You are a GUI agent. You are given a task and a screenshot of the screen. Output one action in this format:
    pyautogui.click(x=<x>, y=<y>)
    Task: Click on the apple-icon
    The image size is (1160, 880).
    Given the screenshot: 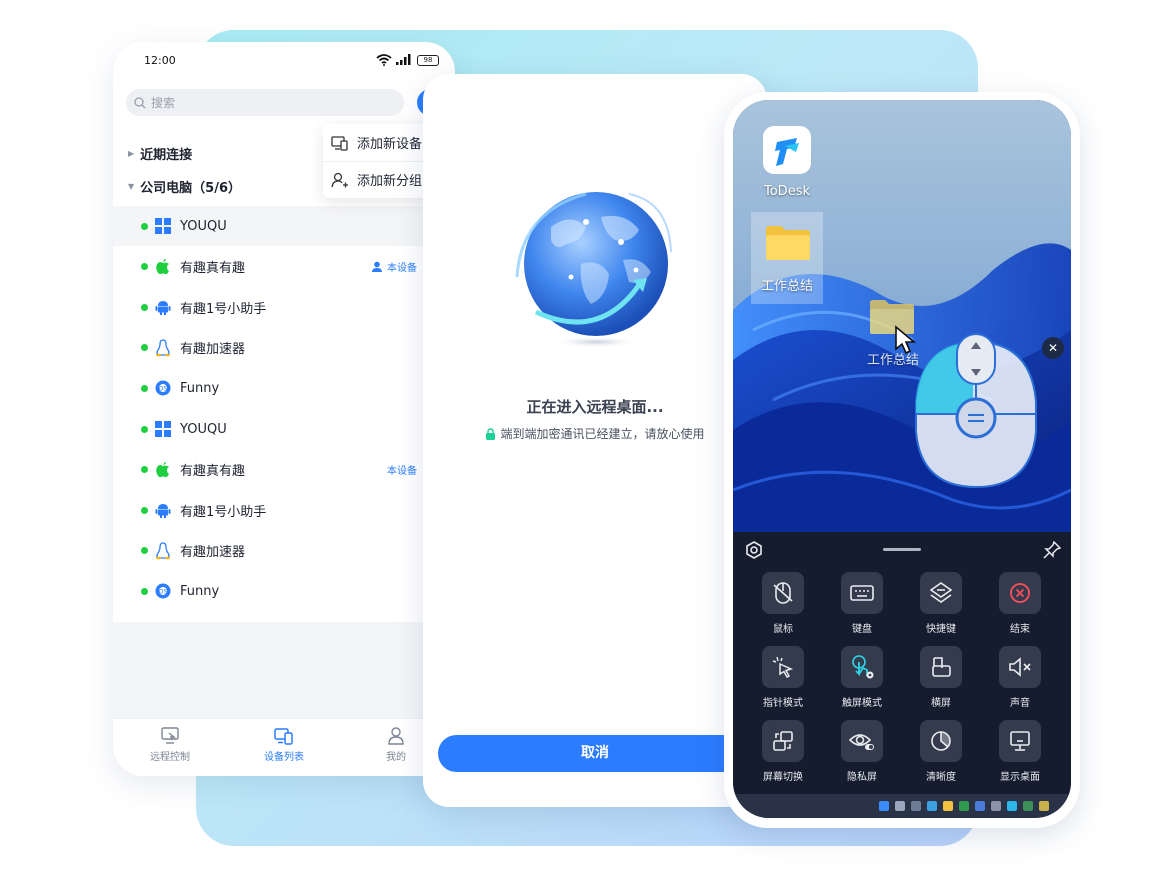 What is the action you would take?
    pyautogui.click(x=163, y=470)
    